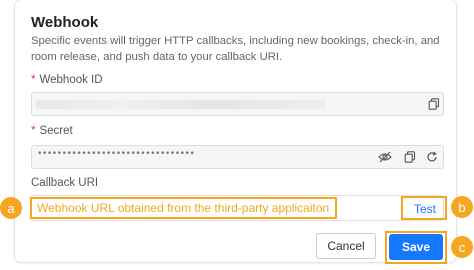  Describe the element at coordinates (56, 131) in the screenshot. I see `secret-label: Secret` at that location.